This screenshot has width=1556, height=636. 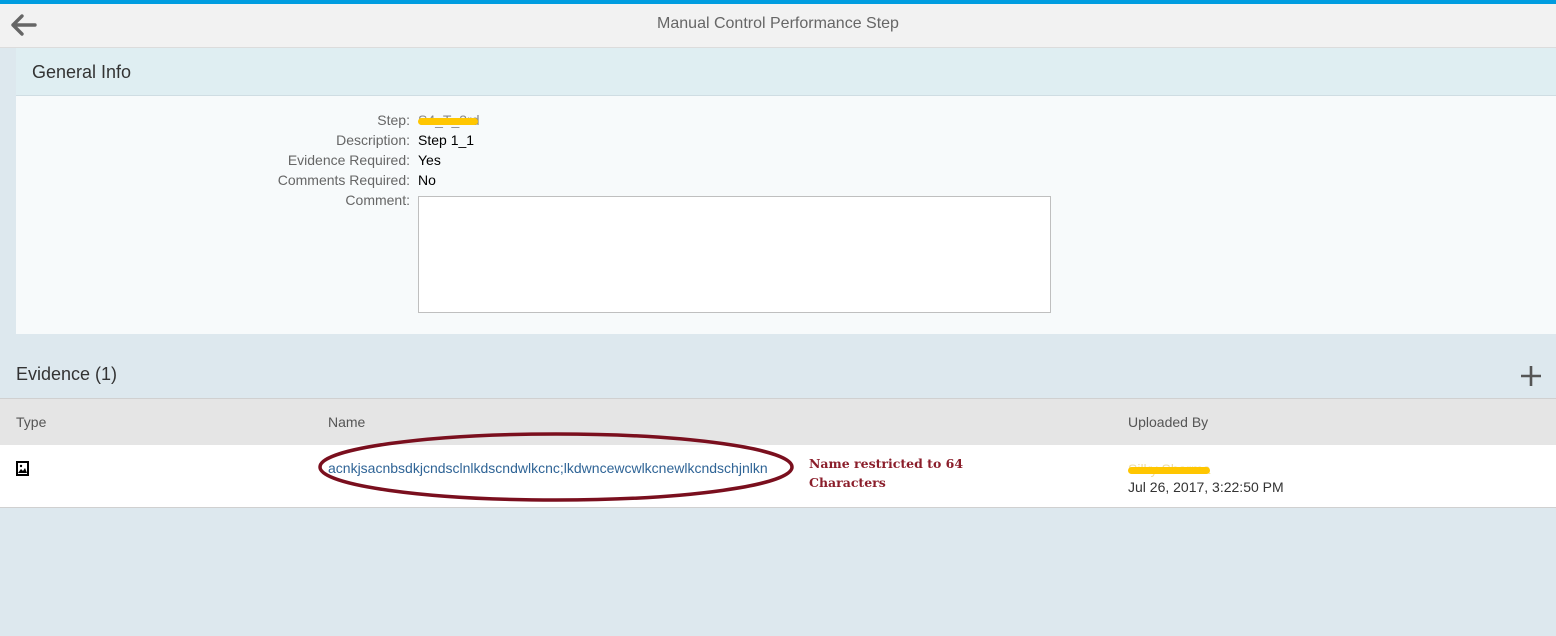 I want to click on step-label: Step:, so click(x=393, y=120).